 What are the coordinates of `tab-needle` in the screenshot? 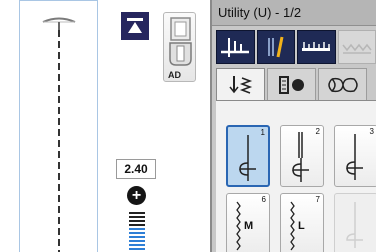 It's located at (275, 47).